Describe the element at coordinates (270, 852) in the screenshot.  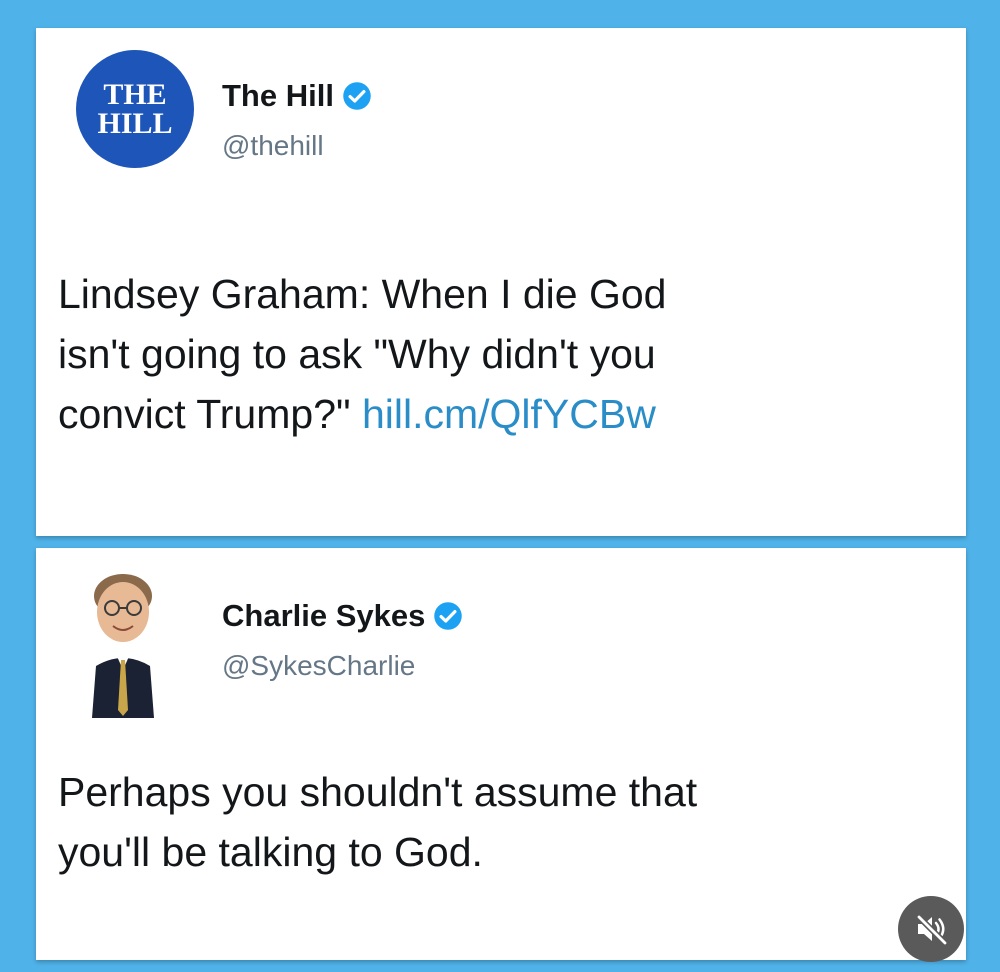
I see `tweet-text-line: you'll be talking to God.` at that location.